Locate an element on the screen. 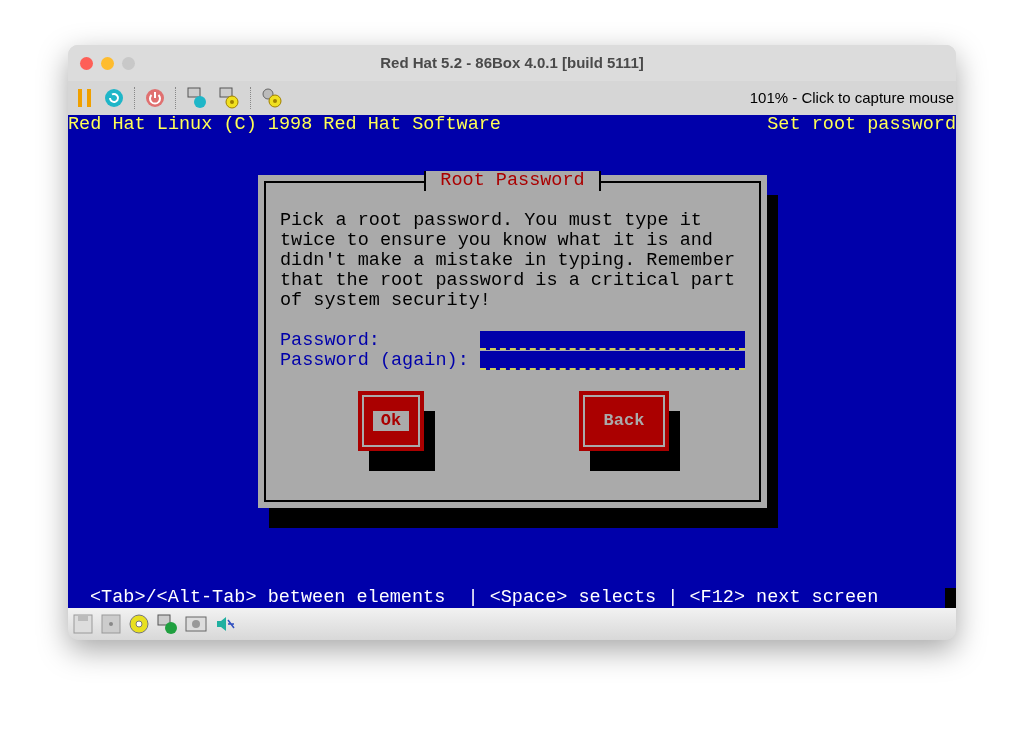  toolbar-status-text: 101% - Click to capture mouse is located at coordinates (852, 97).